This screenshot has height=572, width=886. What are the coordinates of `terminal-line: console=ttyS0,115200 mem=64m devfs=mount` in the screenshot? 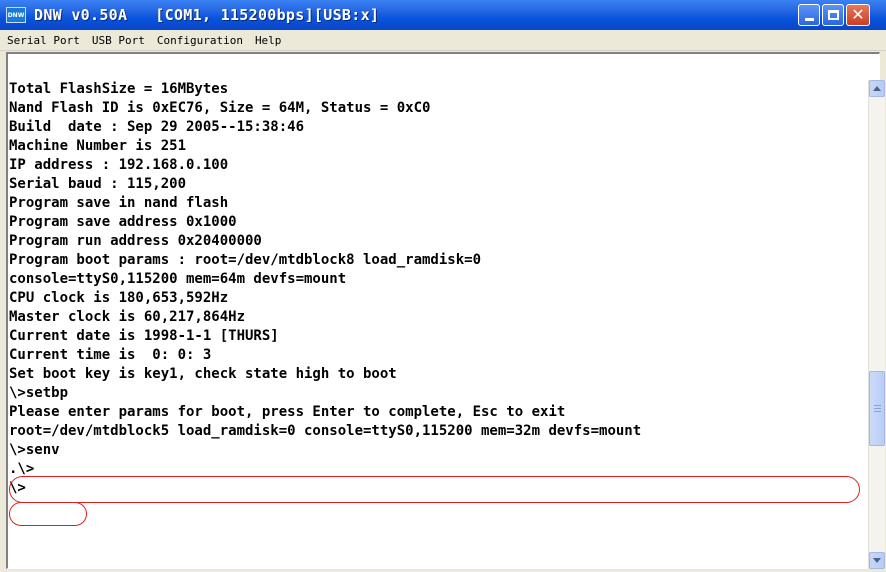 It's located at (178, 279).